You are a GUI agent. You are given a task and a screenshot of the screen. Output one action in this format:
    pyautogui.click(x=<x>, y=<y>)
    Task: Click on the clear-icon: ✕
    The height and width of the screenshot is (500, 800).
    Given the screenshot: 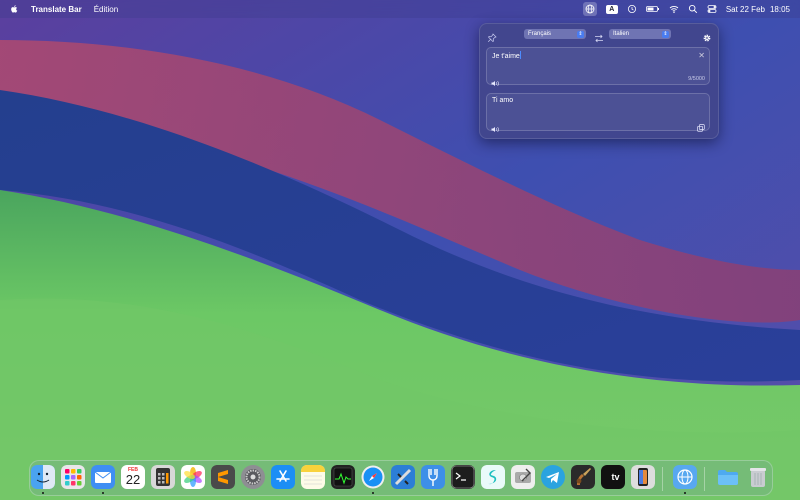 What is the action you would take?
    pyautogui.click(x=701, y=55)
    